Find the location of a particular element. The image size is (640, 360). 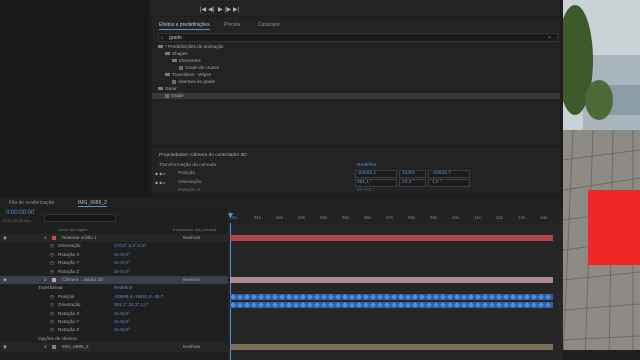

timeline-search-input is located at coordinates (80, 218).